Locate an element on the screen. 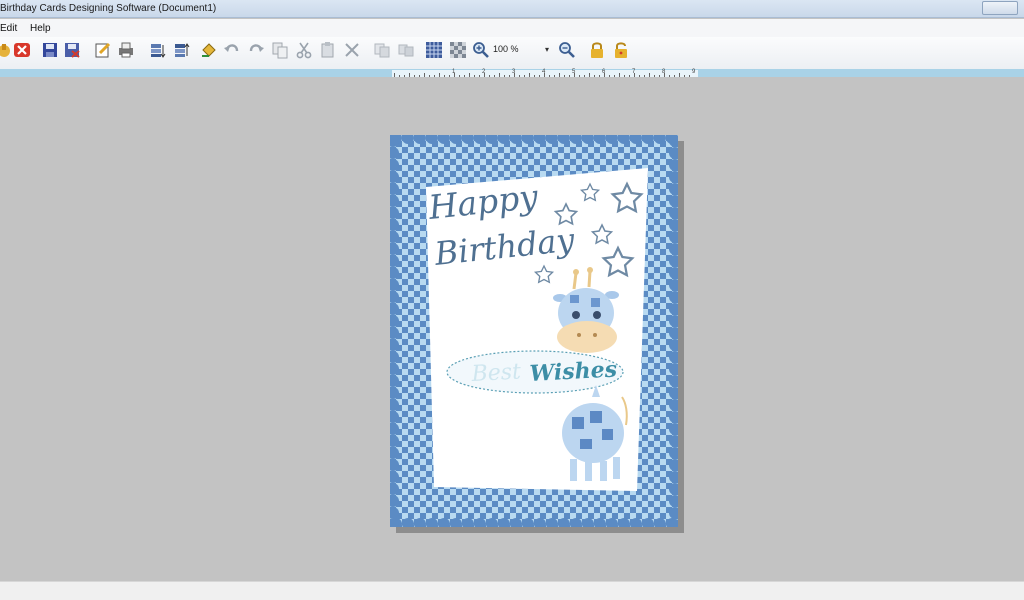 This screenshot has height=600, width=1024. status-bar is located at coordinates (512, 590).